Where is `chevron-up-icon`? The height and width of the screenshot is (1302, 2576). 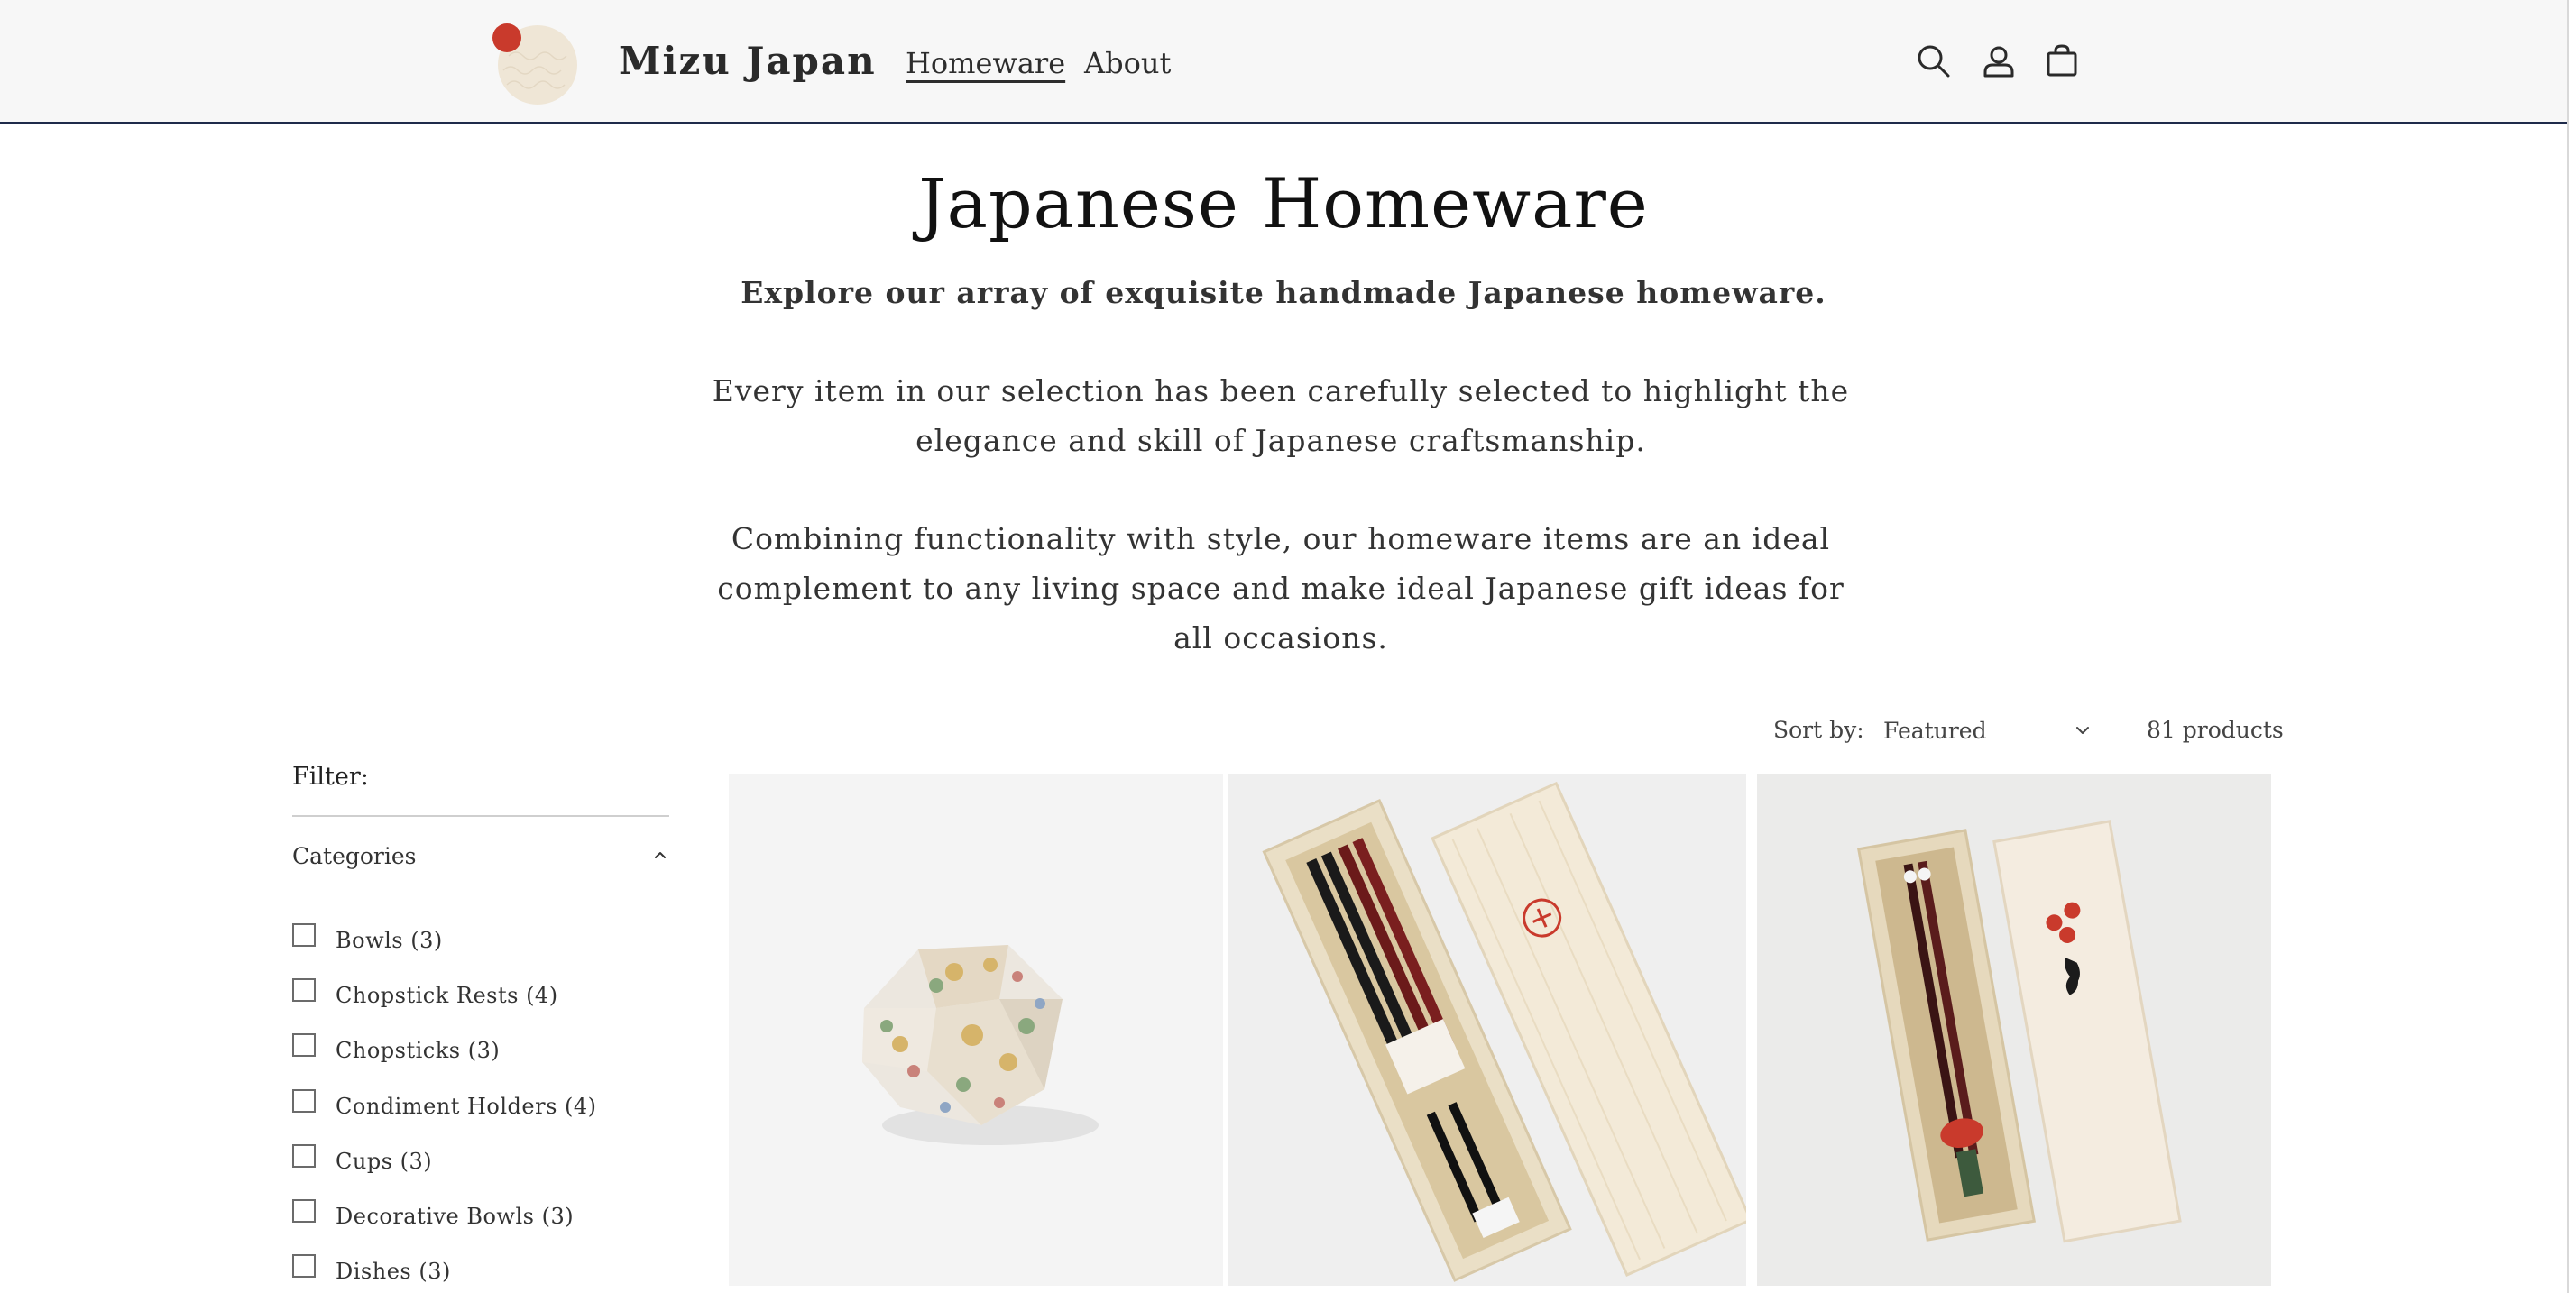
chevron-up-icon is located at coordinates (660, 856).